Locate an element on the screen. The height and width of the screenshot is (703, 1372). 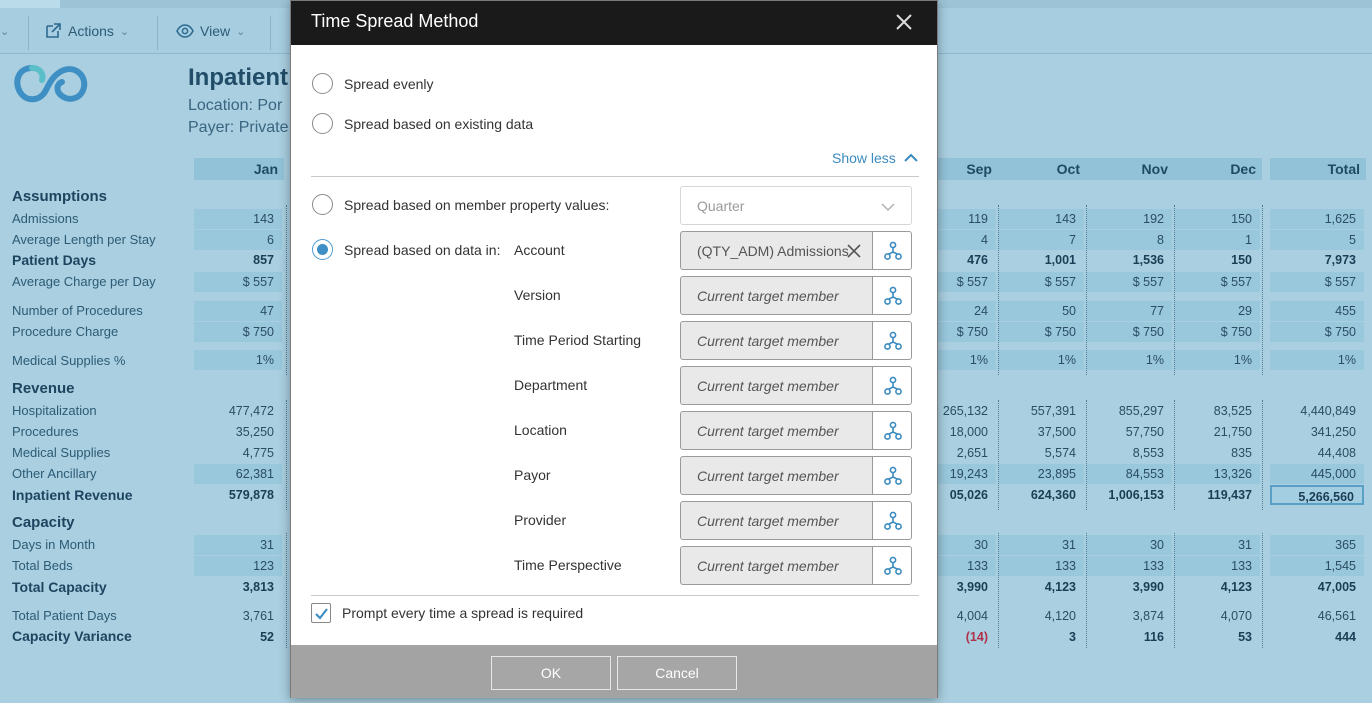
grid-cell-jan-days-in-month: 31 is located at coordinates (238, 545).